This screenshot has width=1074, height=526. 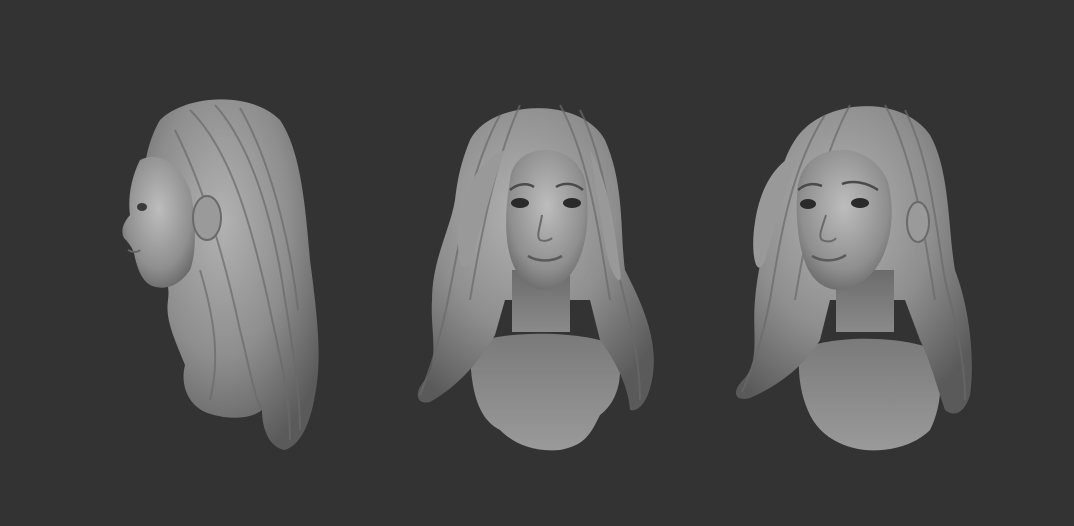 I want to click on side-profile-view, so click(x=220, y=274).